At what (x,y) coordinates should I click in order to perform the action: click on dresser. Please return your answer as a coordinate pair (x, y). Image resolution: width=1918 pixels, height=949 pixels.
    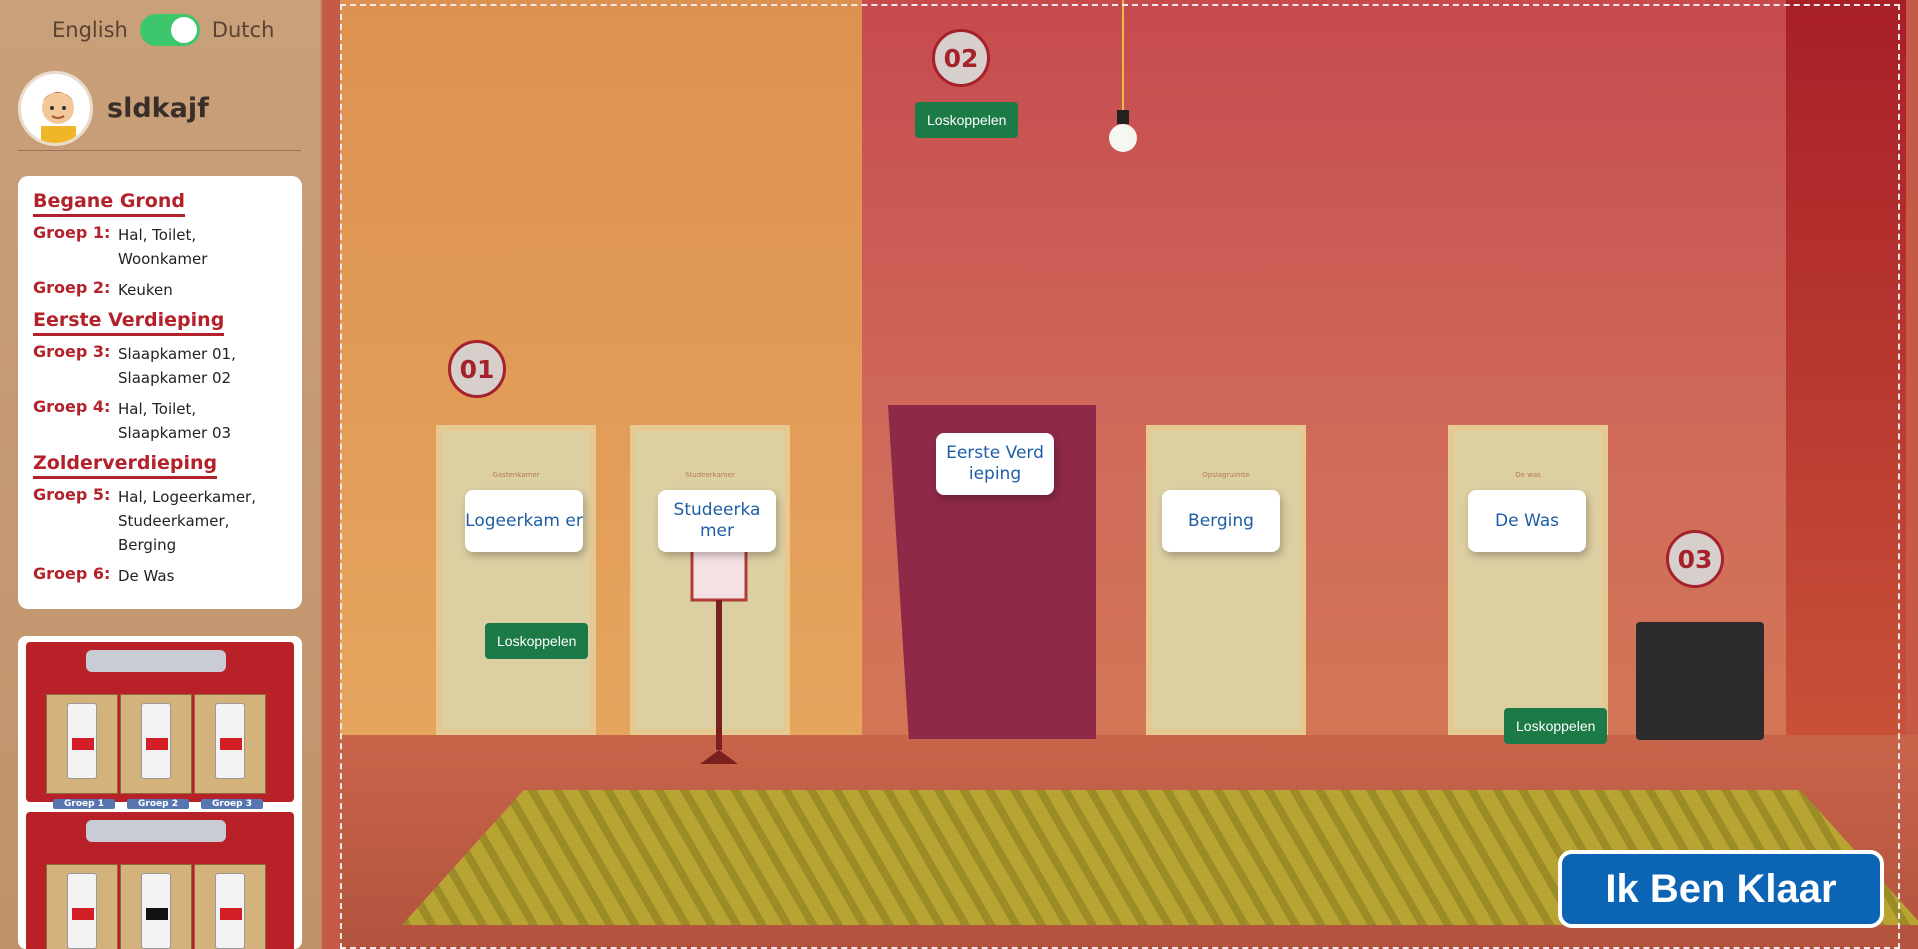
    Looking at the image, I should click on (1700, 681).